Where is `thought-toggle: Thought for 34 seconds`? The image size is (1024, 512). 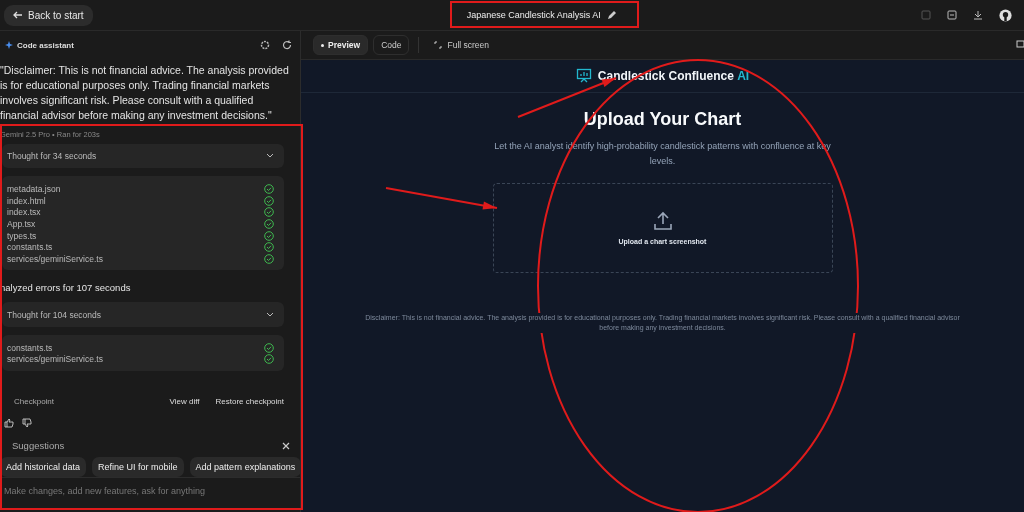 thought-toggle: Thought for 34 seconds is located at coordinates (143, 156).